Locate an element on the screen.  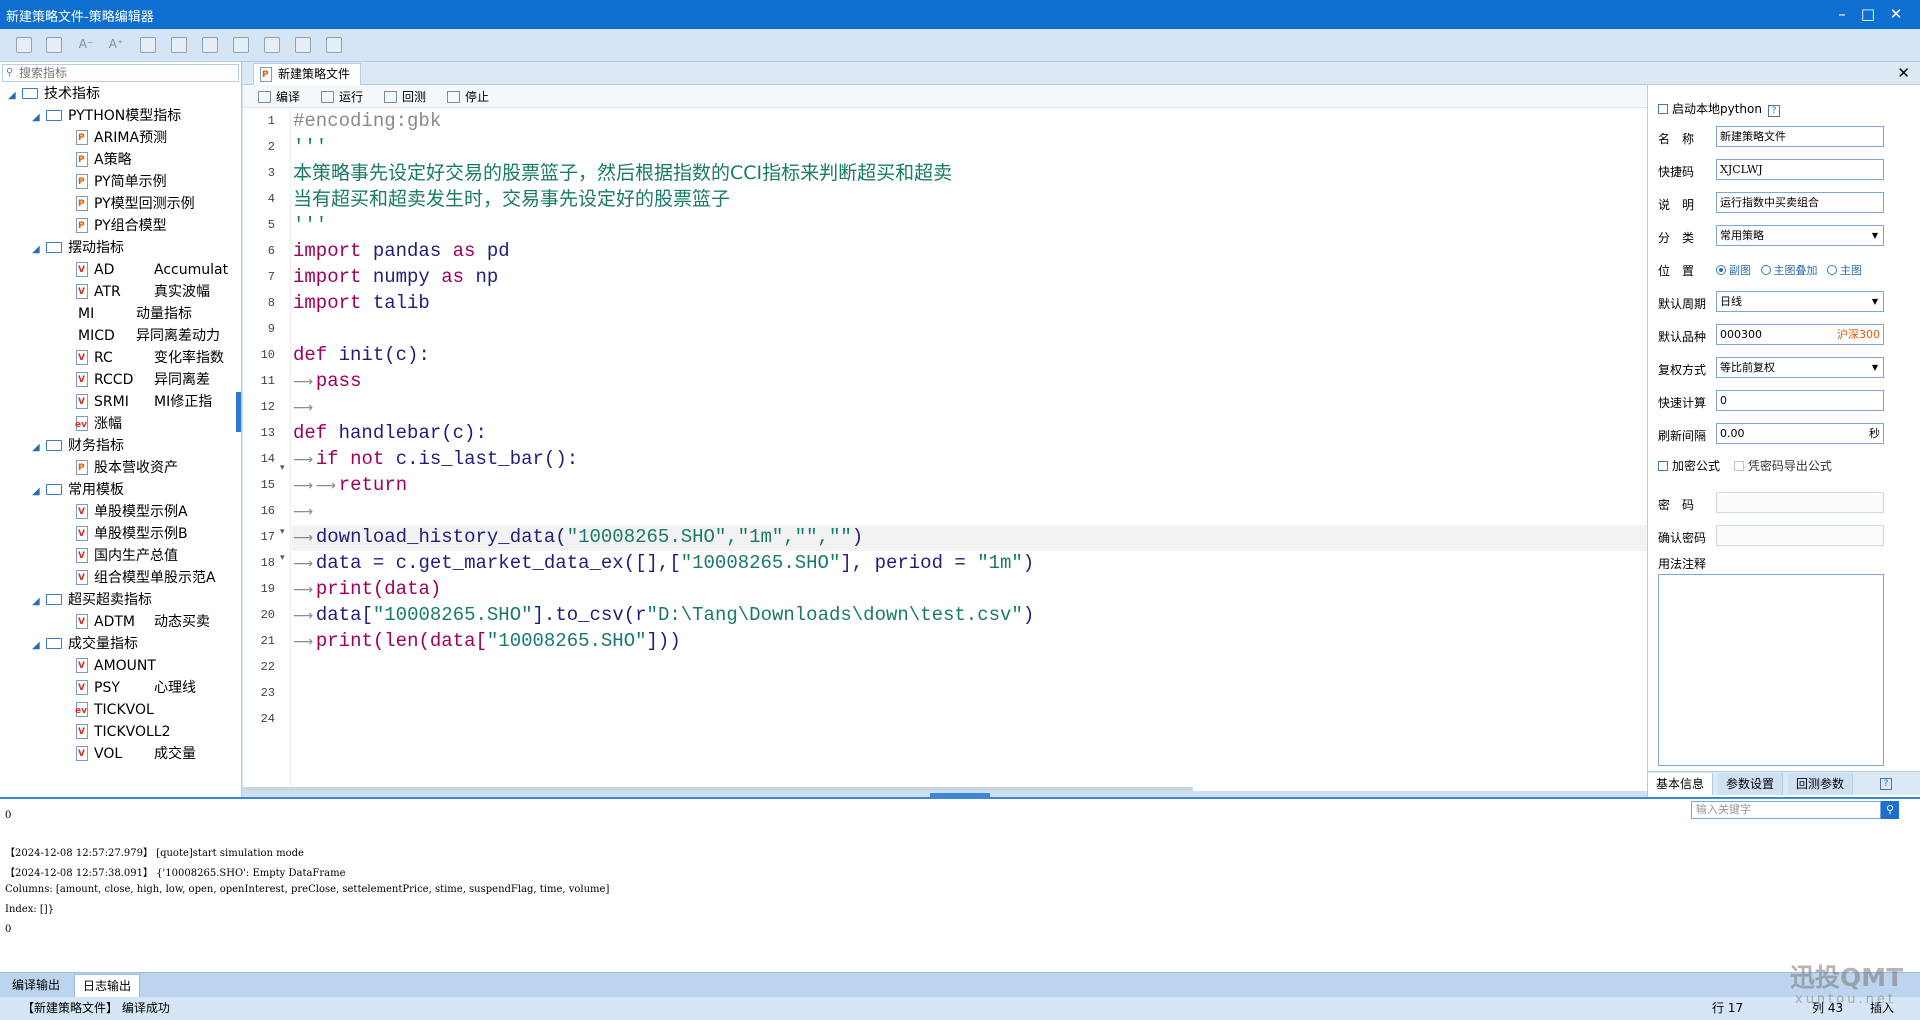
adjust-select: 等比前复权 ▼ is located at coordinates (1800, 367).